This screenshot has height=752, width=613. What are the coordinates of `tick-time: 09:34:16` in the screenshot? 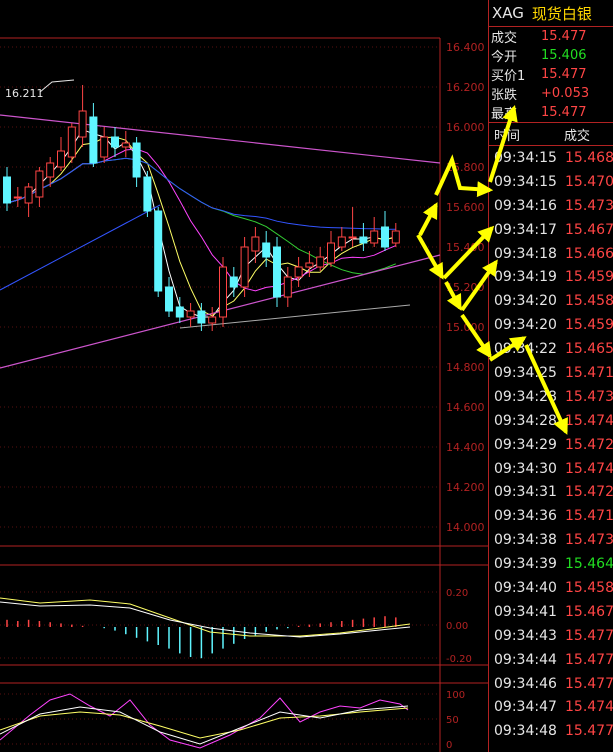 It's located at (525, 205).